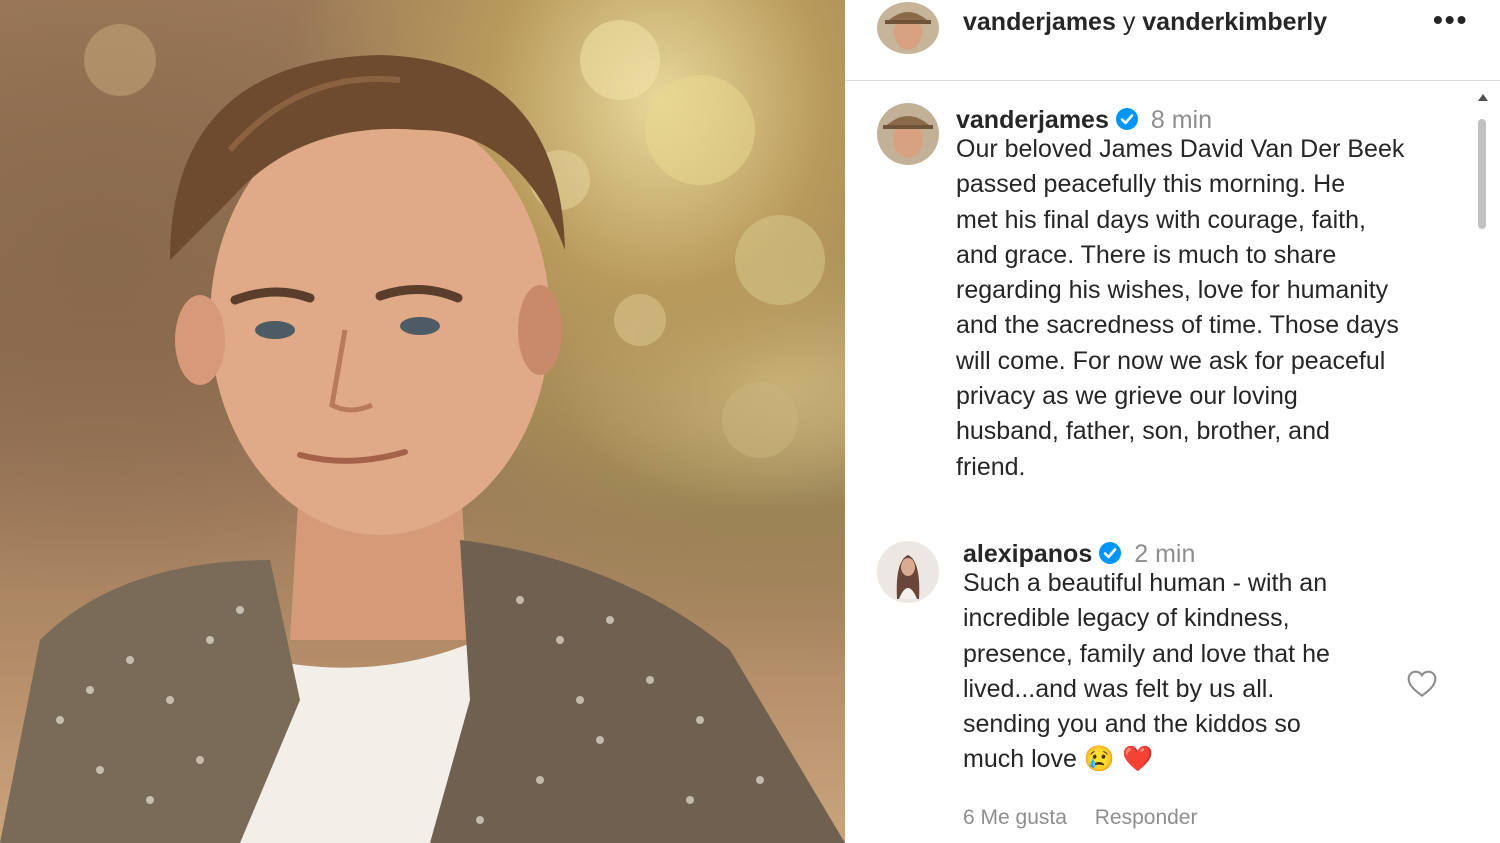 The width and height of the screenshot is (1500, 843). Describe the element at coordinates (1146, 817) in the screenshot. I see `reply-button: Responder` at that location.